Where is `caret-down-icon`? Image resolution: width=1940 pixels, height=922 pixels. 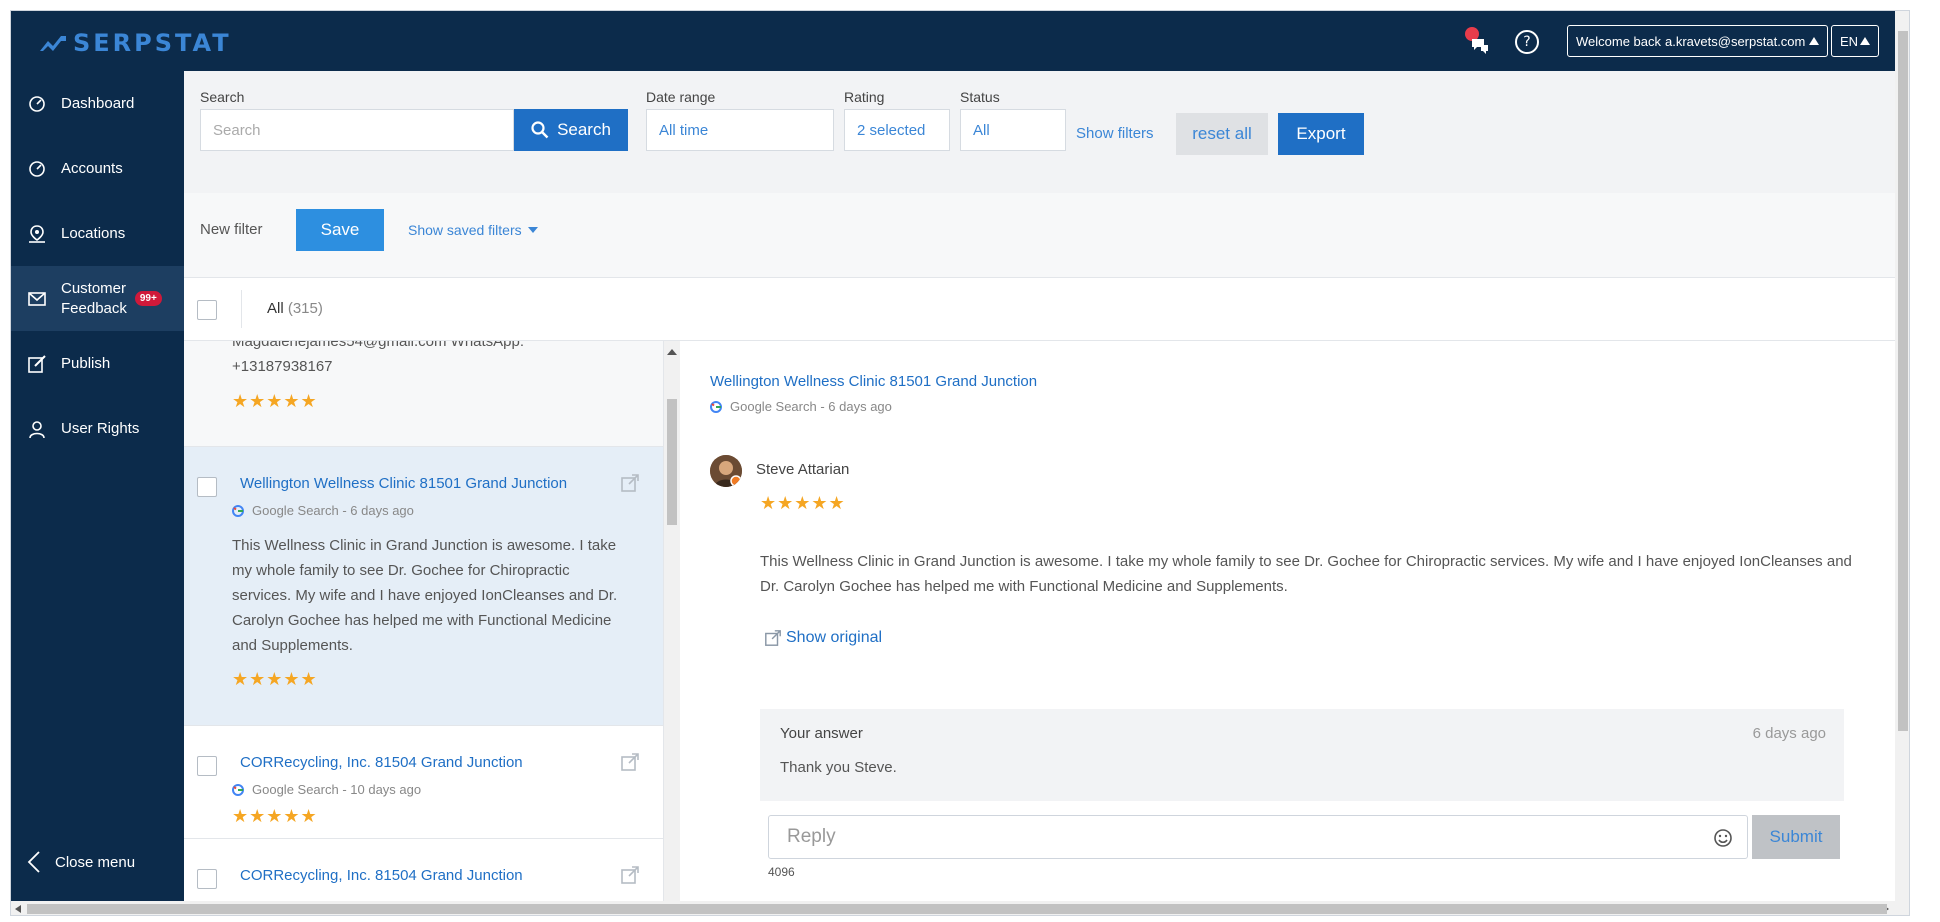
caret-down-icon is located at coordinates (532, 230).